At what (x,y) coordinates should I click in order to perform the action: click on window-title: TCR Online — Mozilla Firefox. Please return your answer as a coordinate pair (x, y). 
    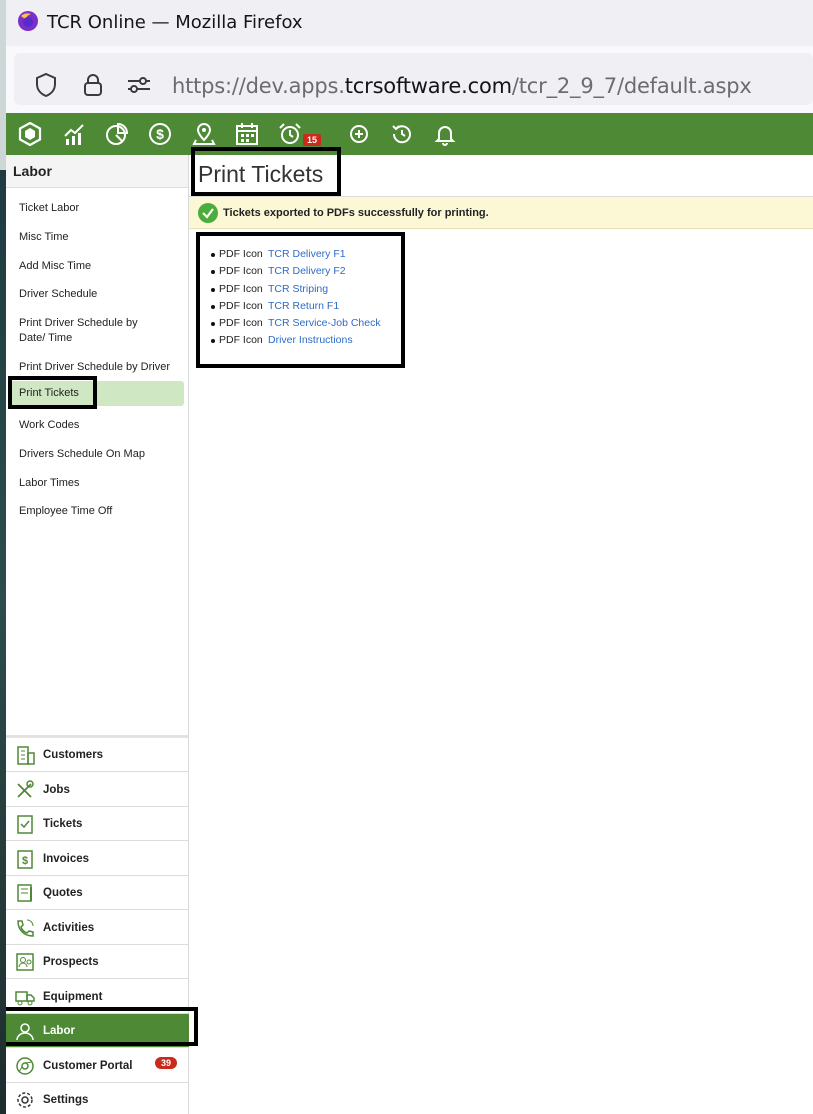
    Looking at the image, I should click on (175, 22).